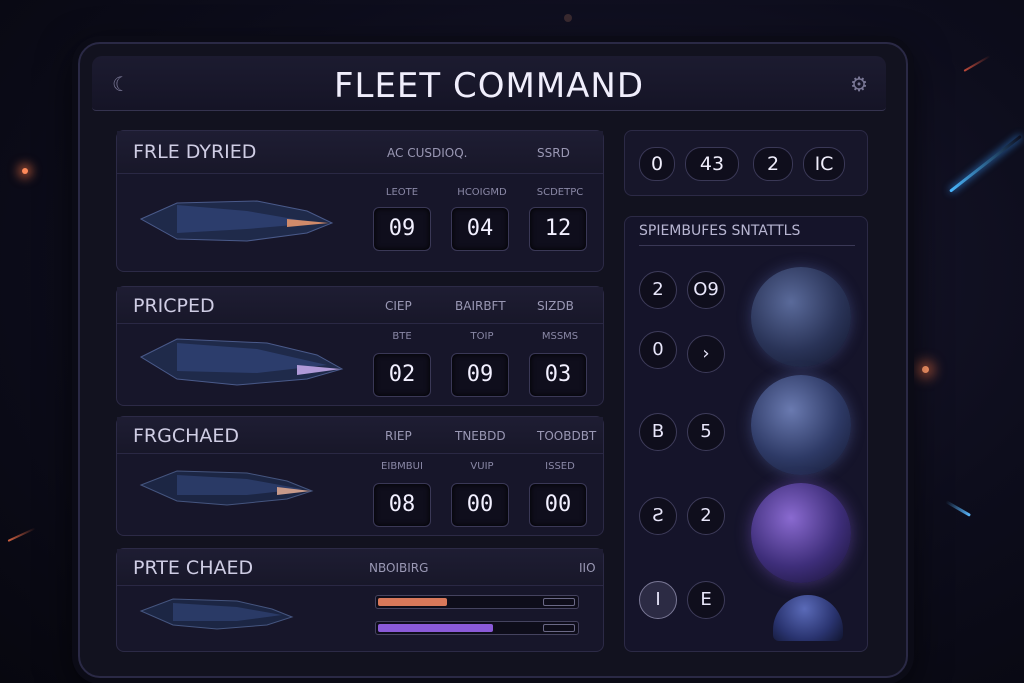 The height and width of the screenshot is (683, 1024). I want to click on stat-value: 12, so click(558, 229).